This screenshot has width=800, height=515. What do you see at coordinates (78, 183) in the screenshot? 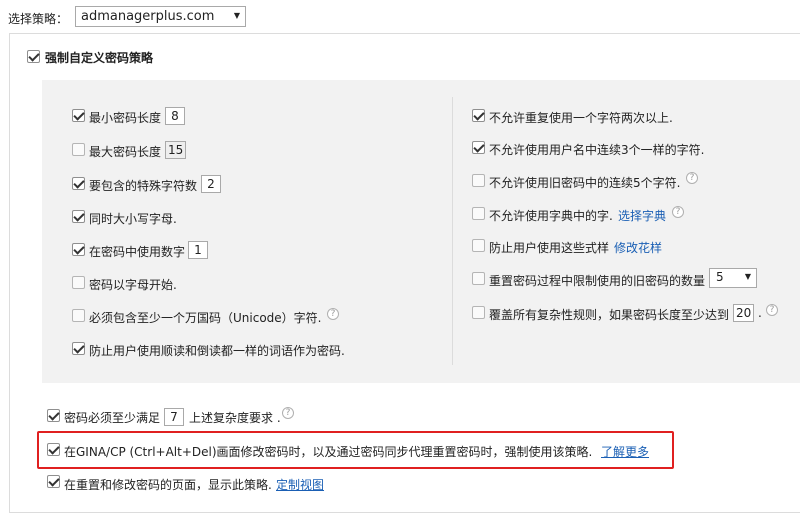
I see `rule-special-chars-checkbox` at bounding box center [78, 183].